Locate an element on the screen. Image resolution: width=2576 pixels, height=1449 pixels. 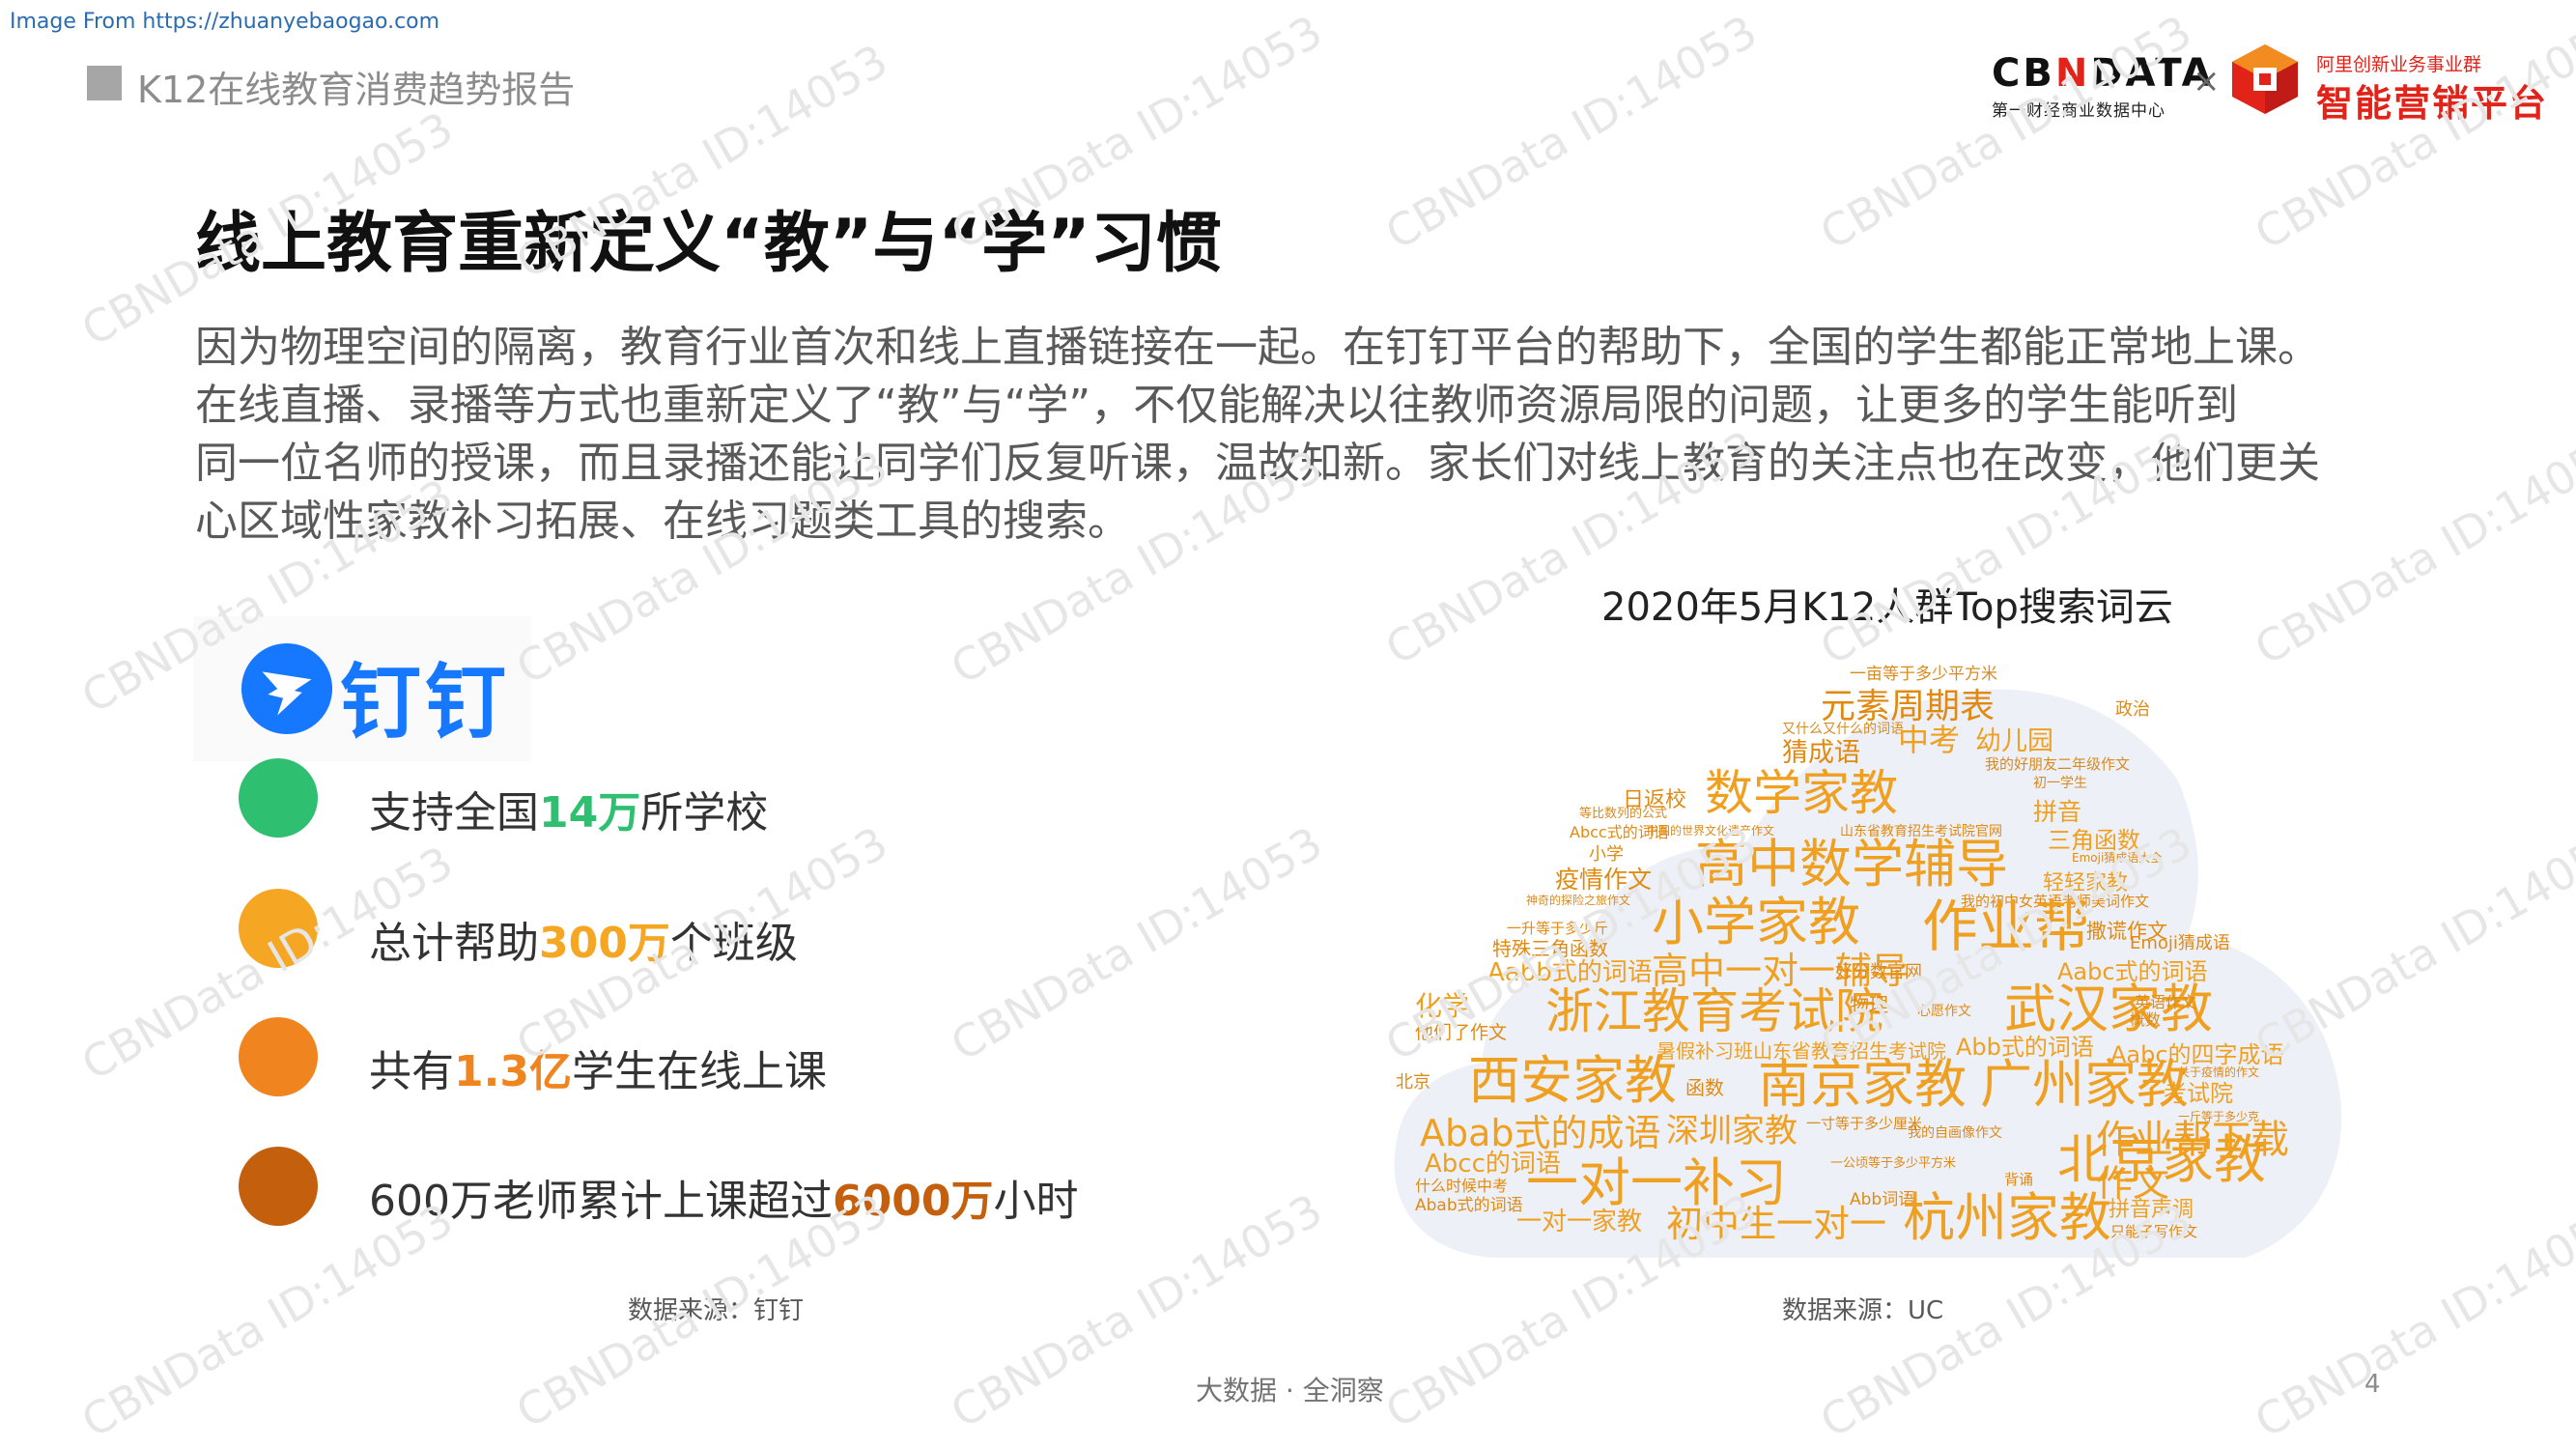
cloud-word: 疫情作文 is located at coordinates (1604, 880).